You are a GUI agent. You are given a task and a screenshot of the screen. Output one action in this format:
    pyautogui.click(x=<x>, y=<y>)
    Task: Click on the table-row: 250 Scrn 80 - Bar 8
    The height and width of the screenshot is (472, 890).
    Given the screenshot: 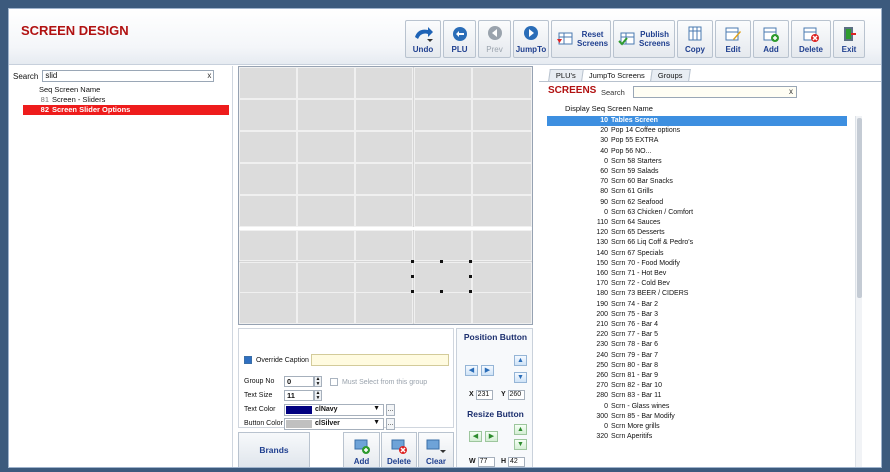 What is the action you would take?
    pyautogui.click(x=697, y=366)
    